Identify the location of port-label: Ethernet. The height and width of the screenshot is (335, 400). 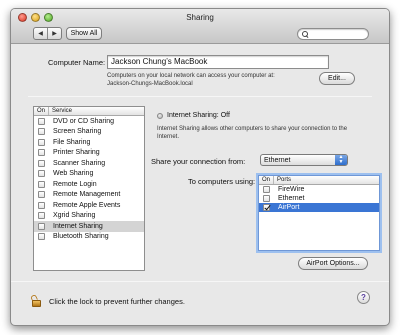
(291, 198).